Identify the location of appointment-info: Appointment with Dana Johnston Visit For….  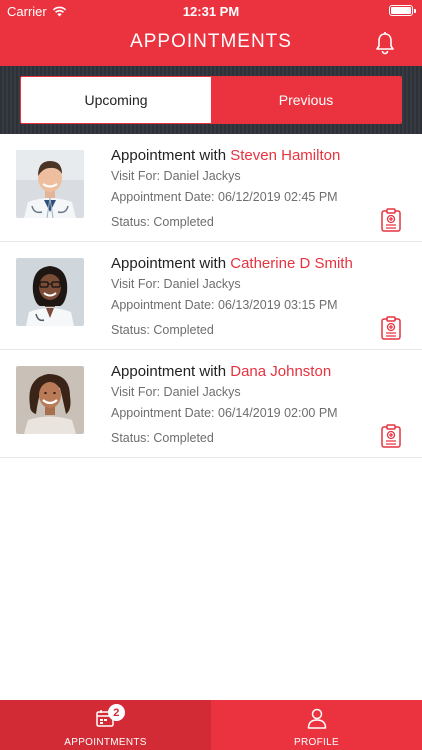
(224, 405).